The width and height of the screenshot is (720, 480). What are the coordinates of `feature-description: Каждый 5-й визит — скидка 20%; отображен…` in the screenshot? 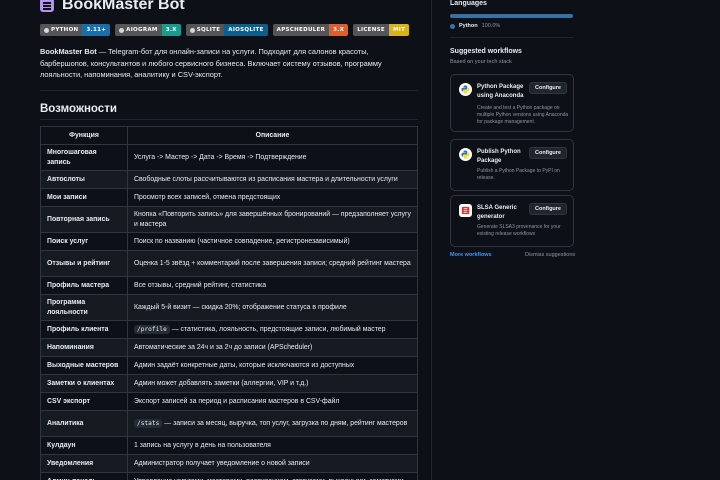 It's located at (240, 307).